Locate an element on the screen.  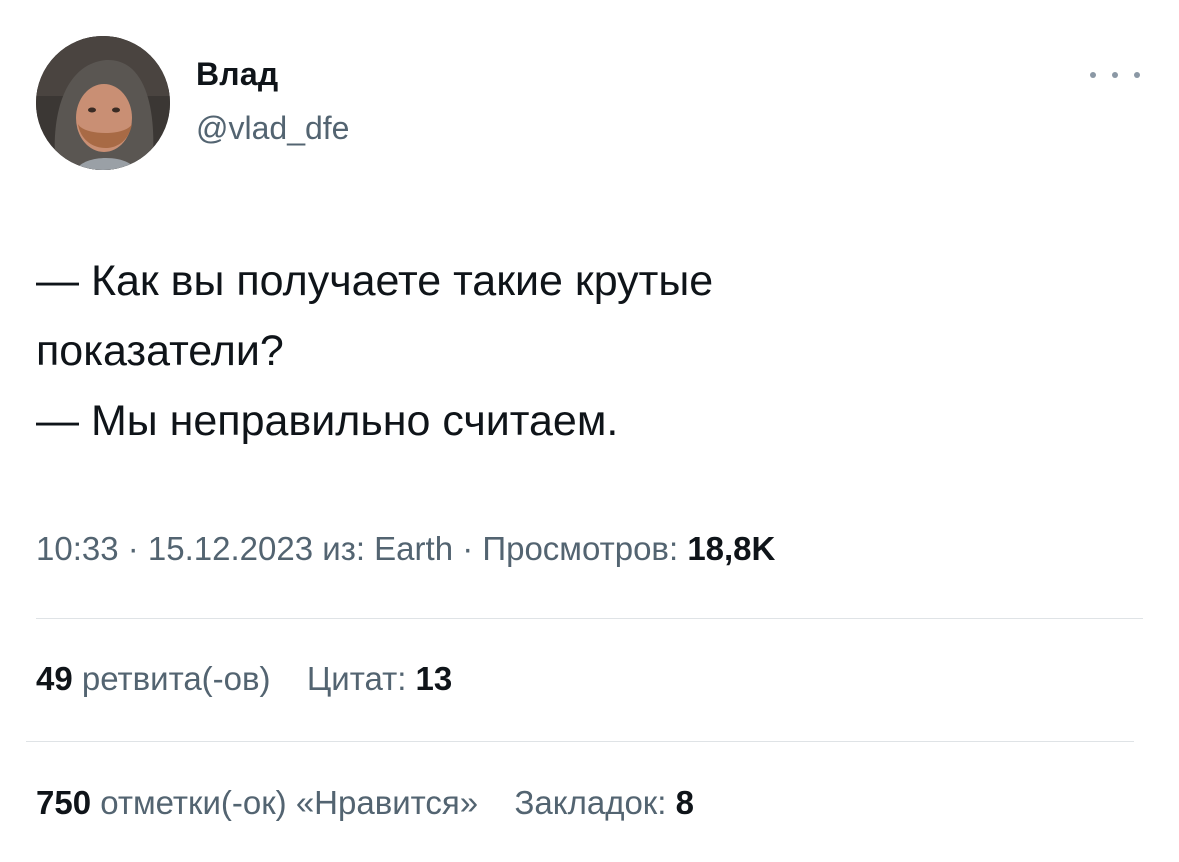
bookmarks-count: 8 is located at coordinates (684, 802).